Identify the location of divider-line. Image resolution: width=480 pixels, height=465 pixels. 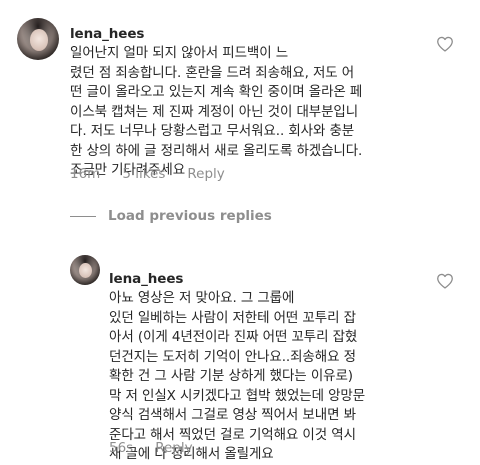
(83, 216).